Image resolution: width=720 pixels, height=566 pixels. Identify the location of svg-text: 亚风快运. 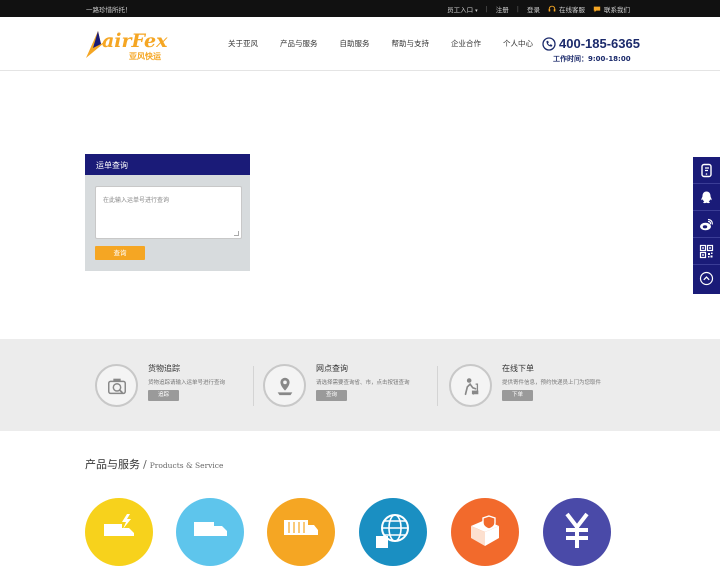
(145, 56).